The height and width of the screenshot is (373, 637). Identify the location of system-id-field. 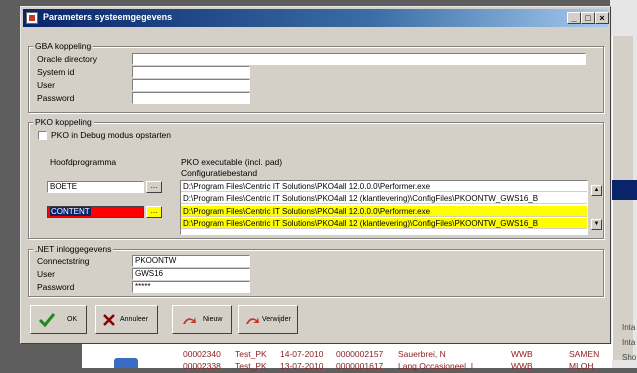
(191, 72).